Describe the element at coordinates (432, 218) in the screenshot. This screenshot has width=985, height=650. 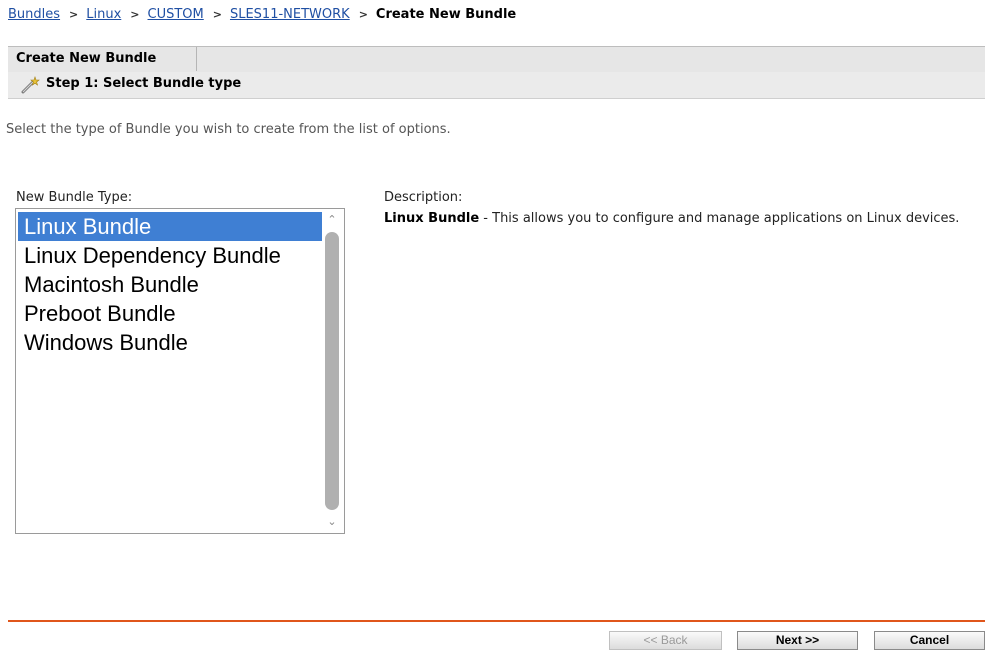
I see `description-title: Linux Bundle` at that location.